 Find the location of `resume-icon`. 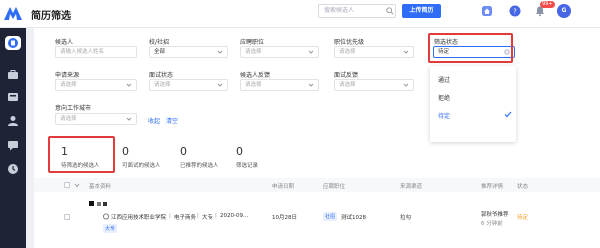

resume-icon is located at coordinates (13, 43).